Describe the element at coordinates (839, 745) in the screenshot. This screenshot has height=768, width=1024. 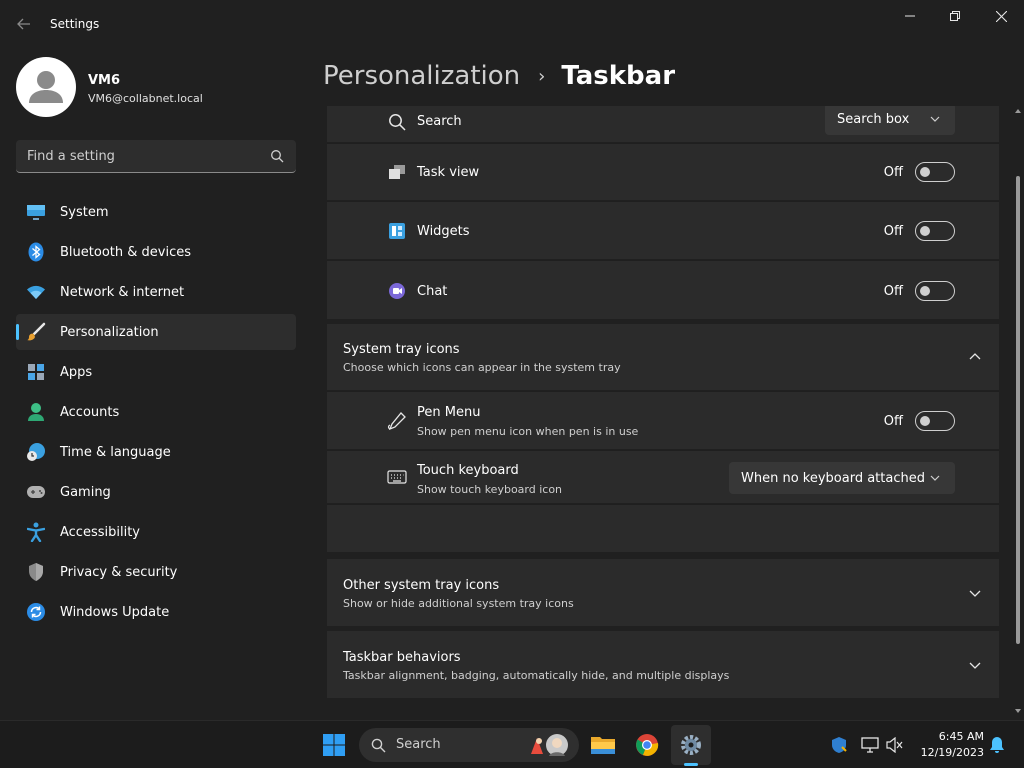
I see `defender-shield-icon` at that location.